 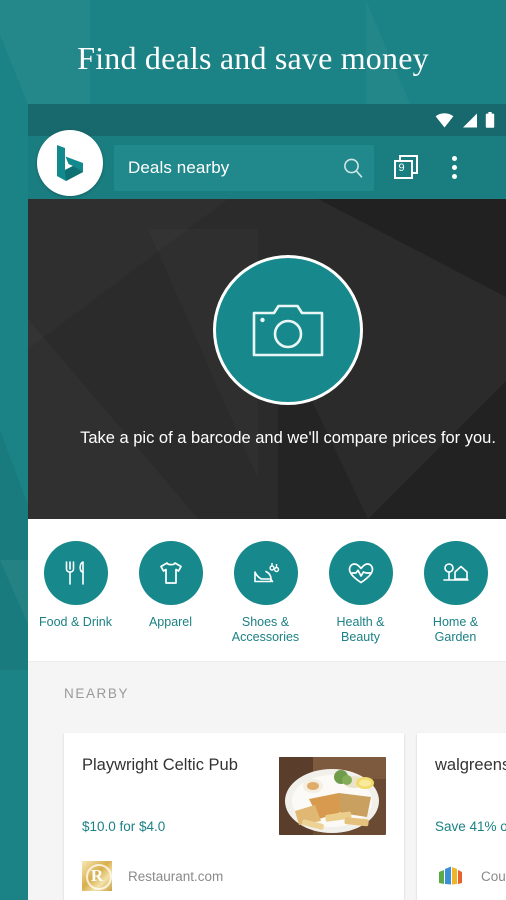 What do you see at coordinates (253, 58) in the screenshot?
I see `promo-headline: Find deals and save money` at bounding box center [253, 58].